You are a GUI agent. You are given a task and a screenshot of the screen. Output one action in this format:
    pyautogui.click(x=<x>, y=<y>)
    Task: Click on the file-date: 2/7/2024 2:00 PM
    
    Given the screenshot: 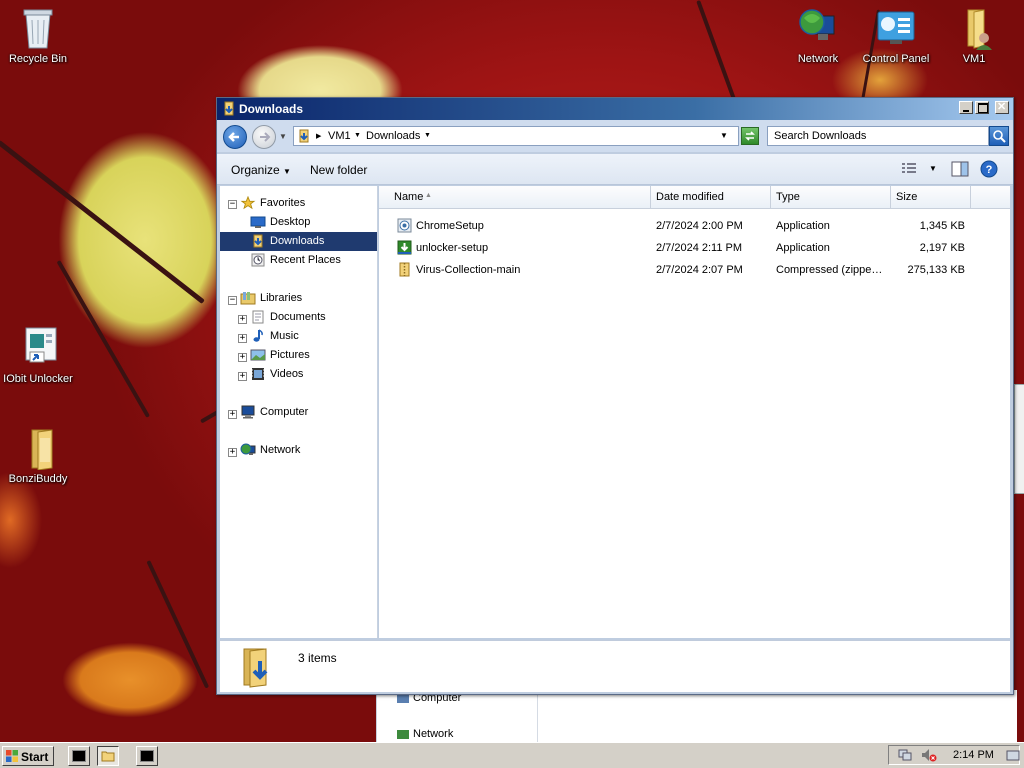 What is the action you would take?
    pyautogui.click(x=699, y=226)
    